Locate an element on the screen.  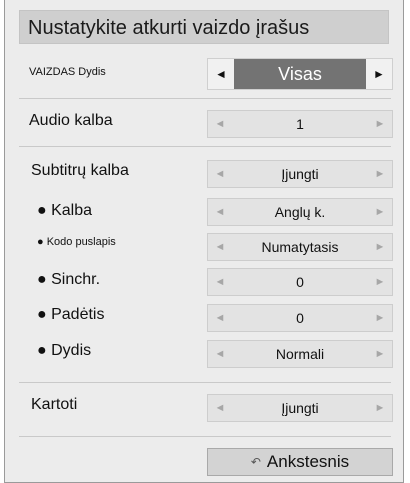
back-button-label: Ankstesnis is located at coordinates (308, 461).